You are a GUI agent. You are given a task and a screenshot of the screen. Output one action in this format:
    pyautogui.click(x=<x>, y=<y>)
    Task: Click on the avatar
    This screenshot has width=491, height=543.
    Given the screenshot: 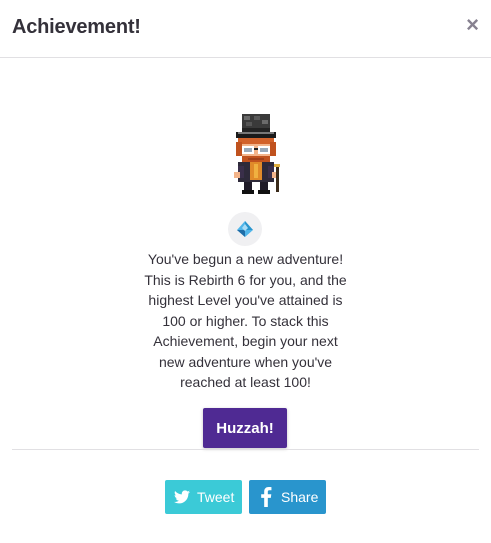 What is the action you would take?
    pyautogui.click(x=257, y=154)
    